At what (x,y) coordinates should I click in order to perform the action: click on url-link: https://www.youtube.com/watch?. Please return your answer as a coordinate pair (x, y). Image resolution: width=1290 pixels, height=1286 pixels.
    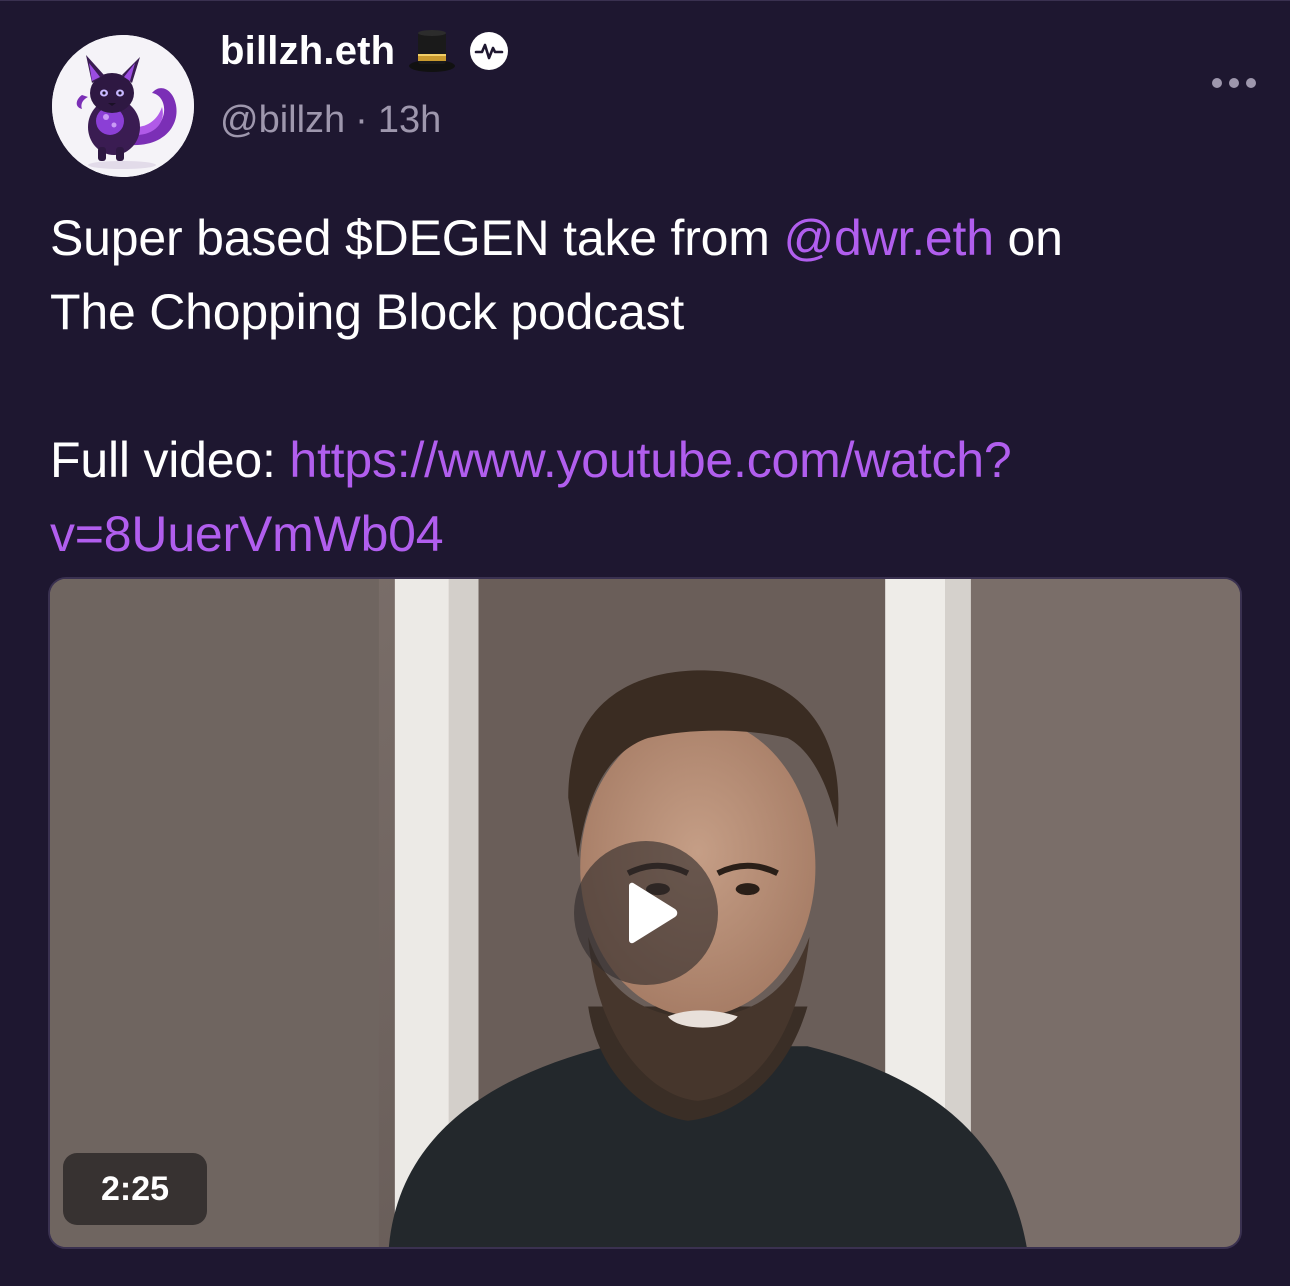
    Looking at the image, I should click on (650, 460).